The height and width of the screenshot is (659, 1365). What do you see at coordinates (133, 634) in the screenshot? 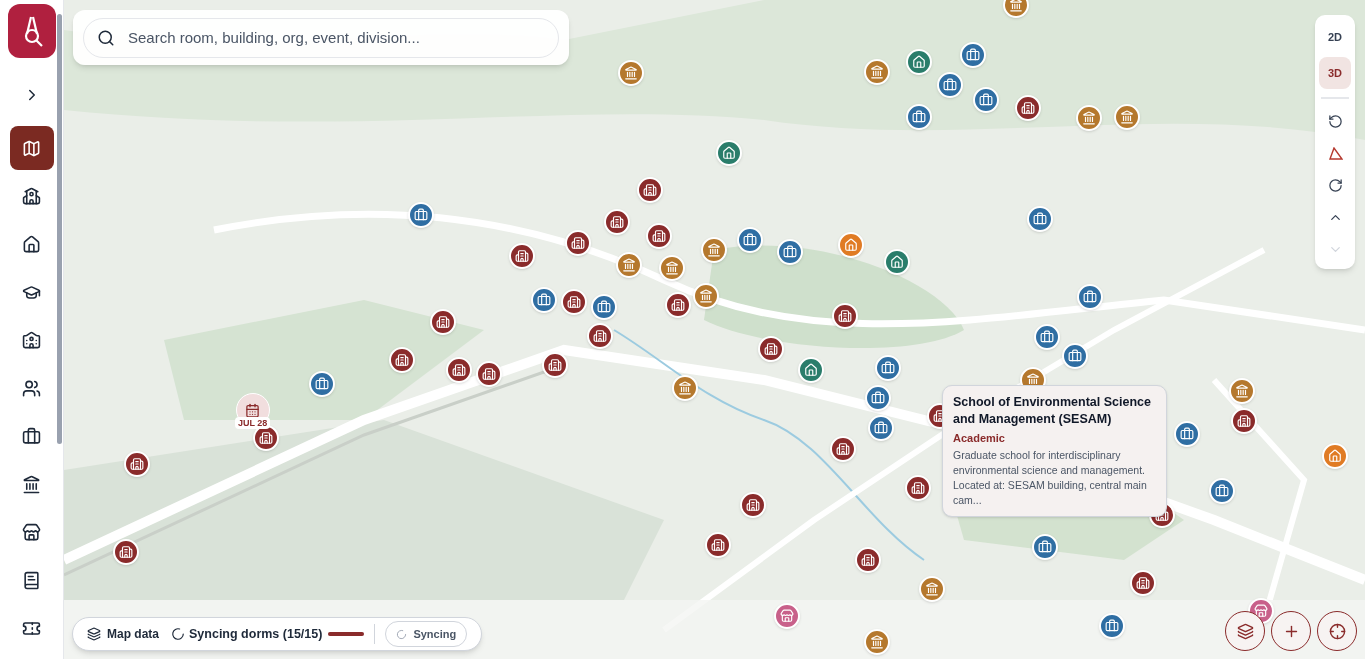
I see `map-data-label: Map data` at bounding box center [133, 634].